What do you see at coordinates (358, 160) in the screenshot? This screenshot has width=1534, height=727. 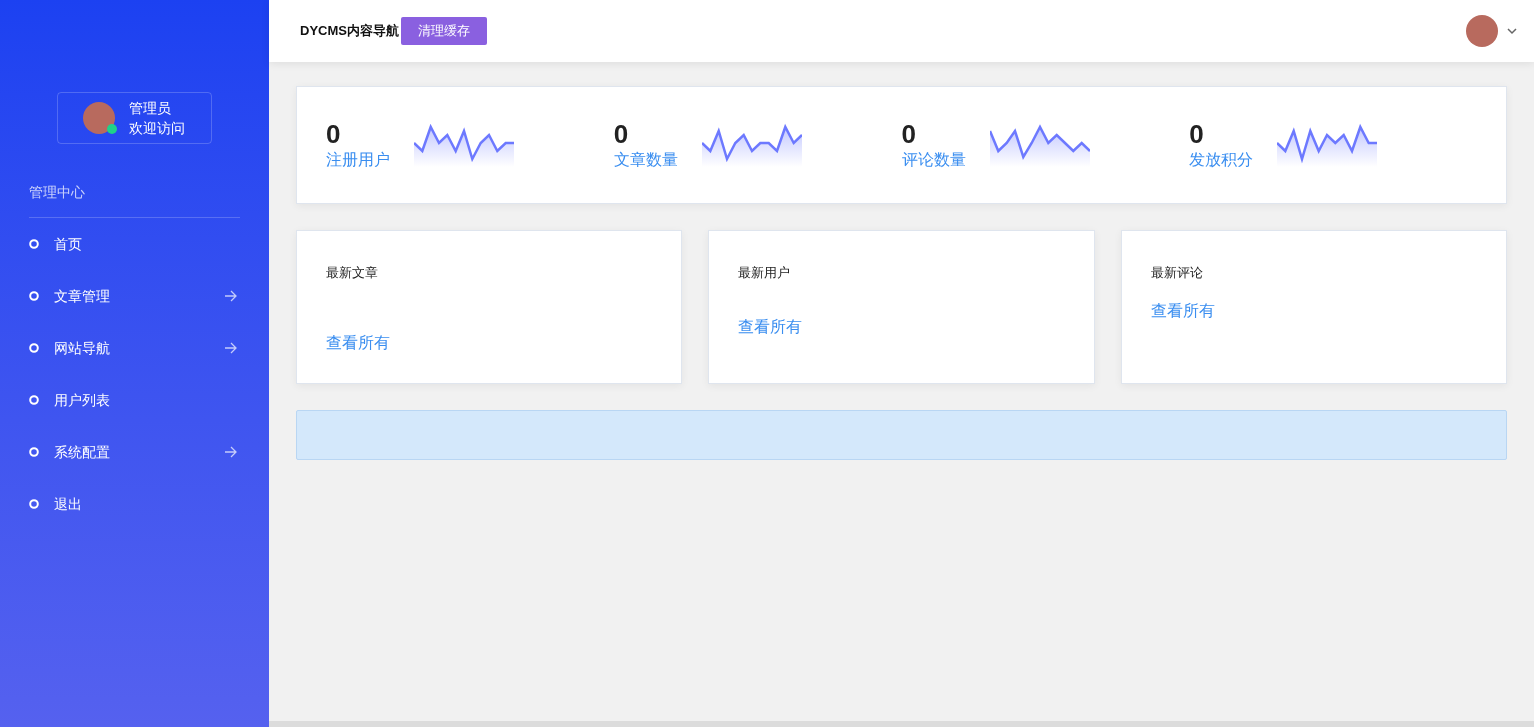 I see `stat-label: 注册用户` at bounding box center [358, 160].